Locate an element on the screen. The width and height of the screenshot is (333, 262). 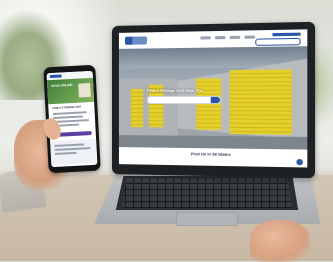
hero-headline: Find a Storage Unit Near You is located at coordinates (175, 90).